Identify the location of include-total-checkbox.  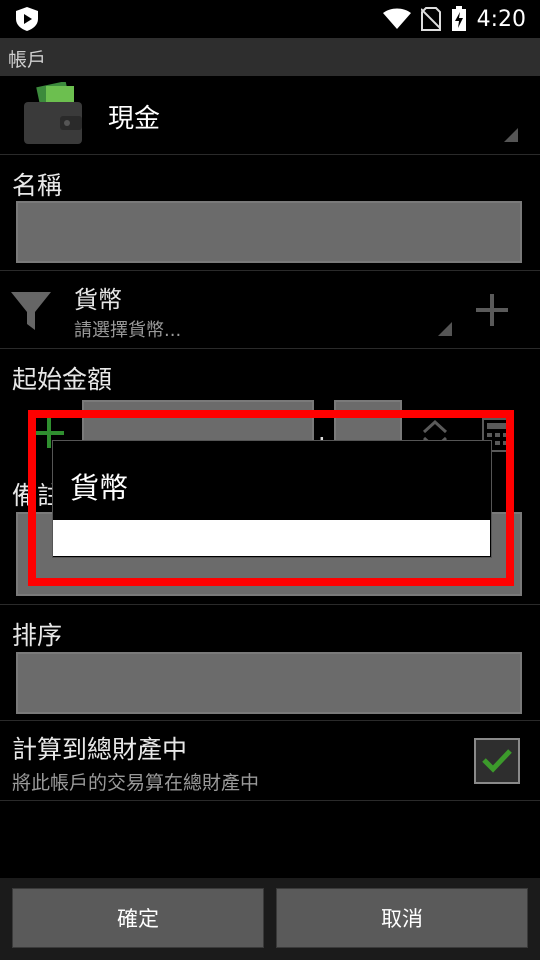
(497, 761).